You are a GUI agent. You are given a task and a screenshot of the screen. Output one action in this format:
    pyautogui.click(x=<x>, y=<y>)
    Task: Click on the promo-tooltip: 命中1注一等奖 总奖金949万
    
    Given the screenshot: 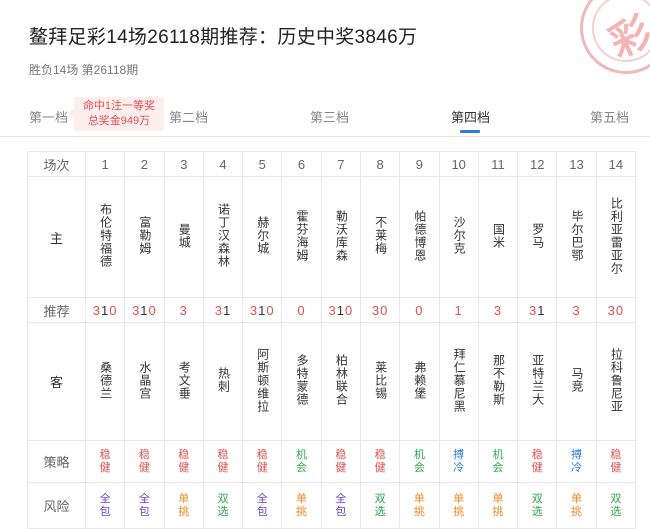 What is the action you would take?
    pyautogui.click(x=116, y=114)
    